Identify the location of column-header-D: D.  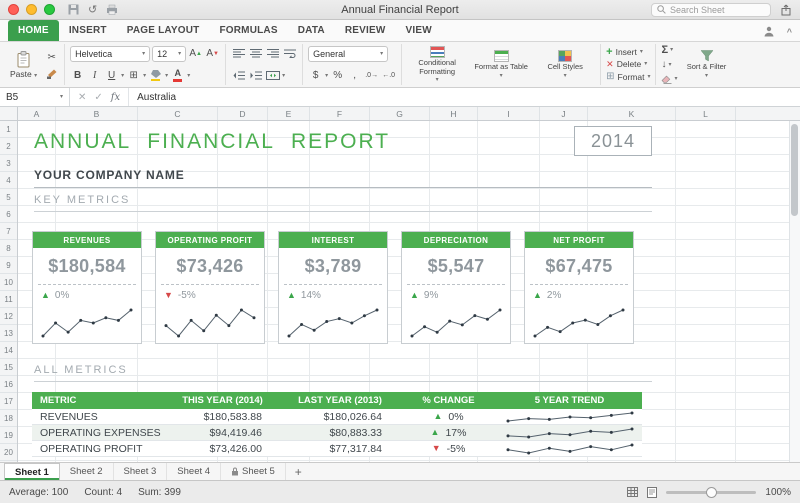
(243, 113).